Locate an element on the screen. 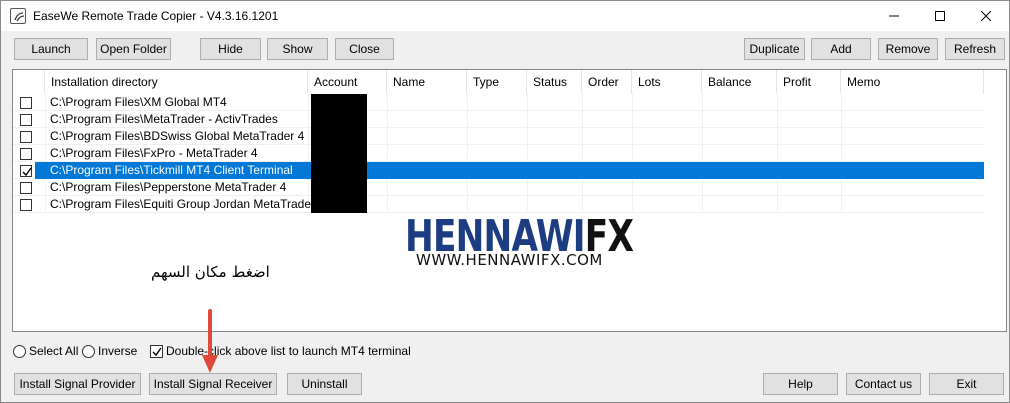  header-status: Status is located at coordinates (554, 82).